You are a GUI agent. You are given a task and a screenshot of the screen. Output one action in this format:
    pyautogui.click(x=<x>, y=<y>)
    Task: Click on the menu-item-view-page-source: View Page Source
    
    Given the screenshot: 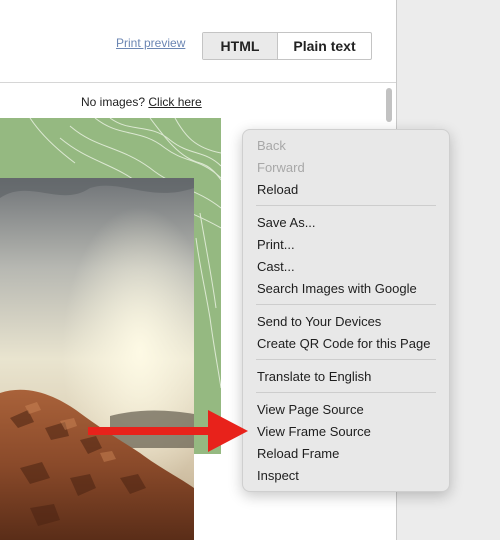 What is the action you would take?
    pyautogui.click(x=310, y=409)
    